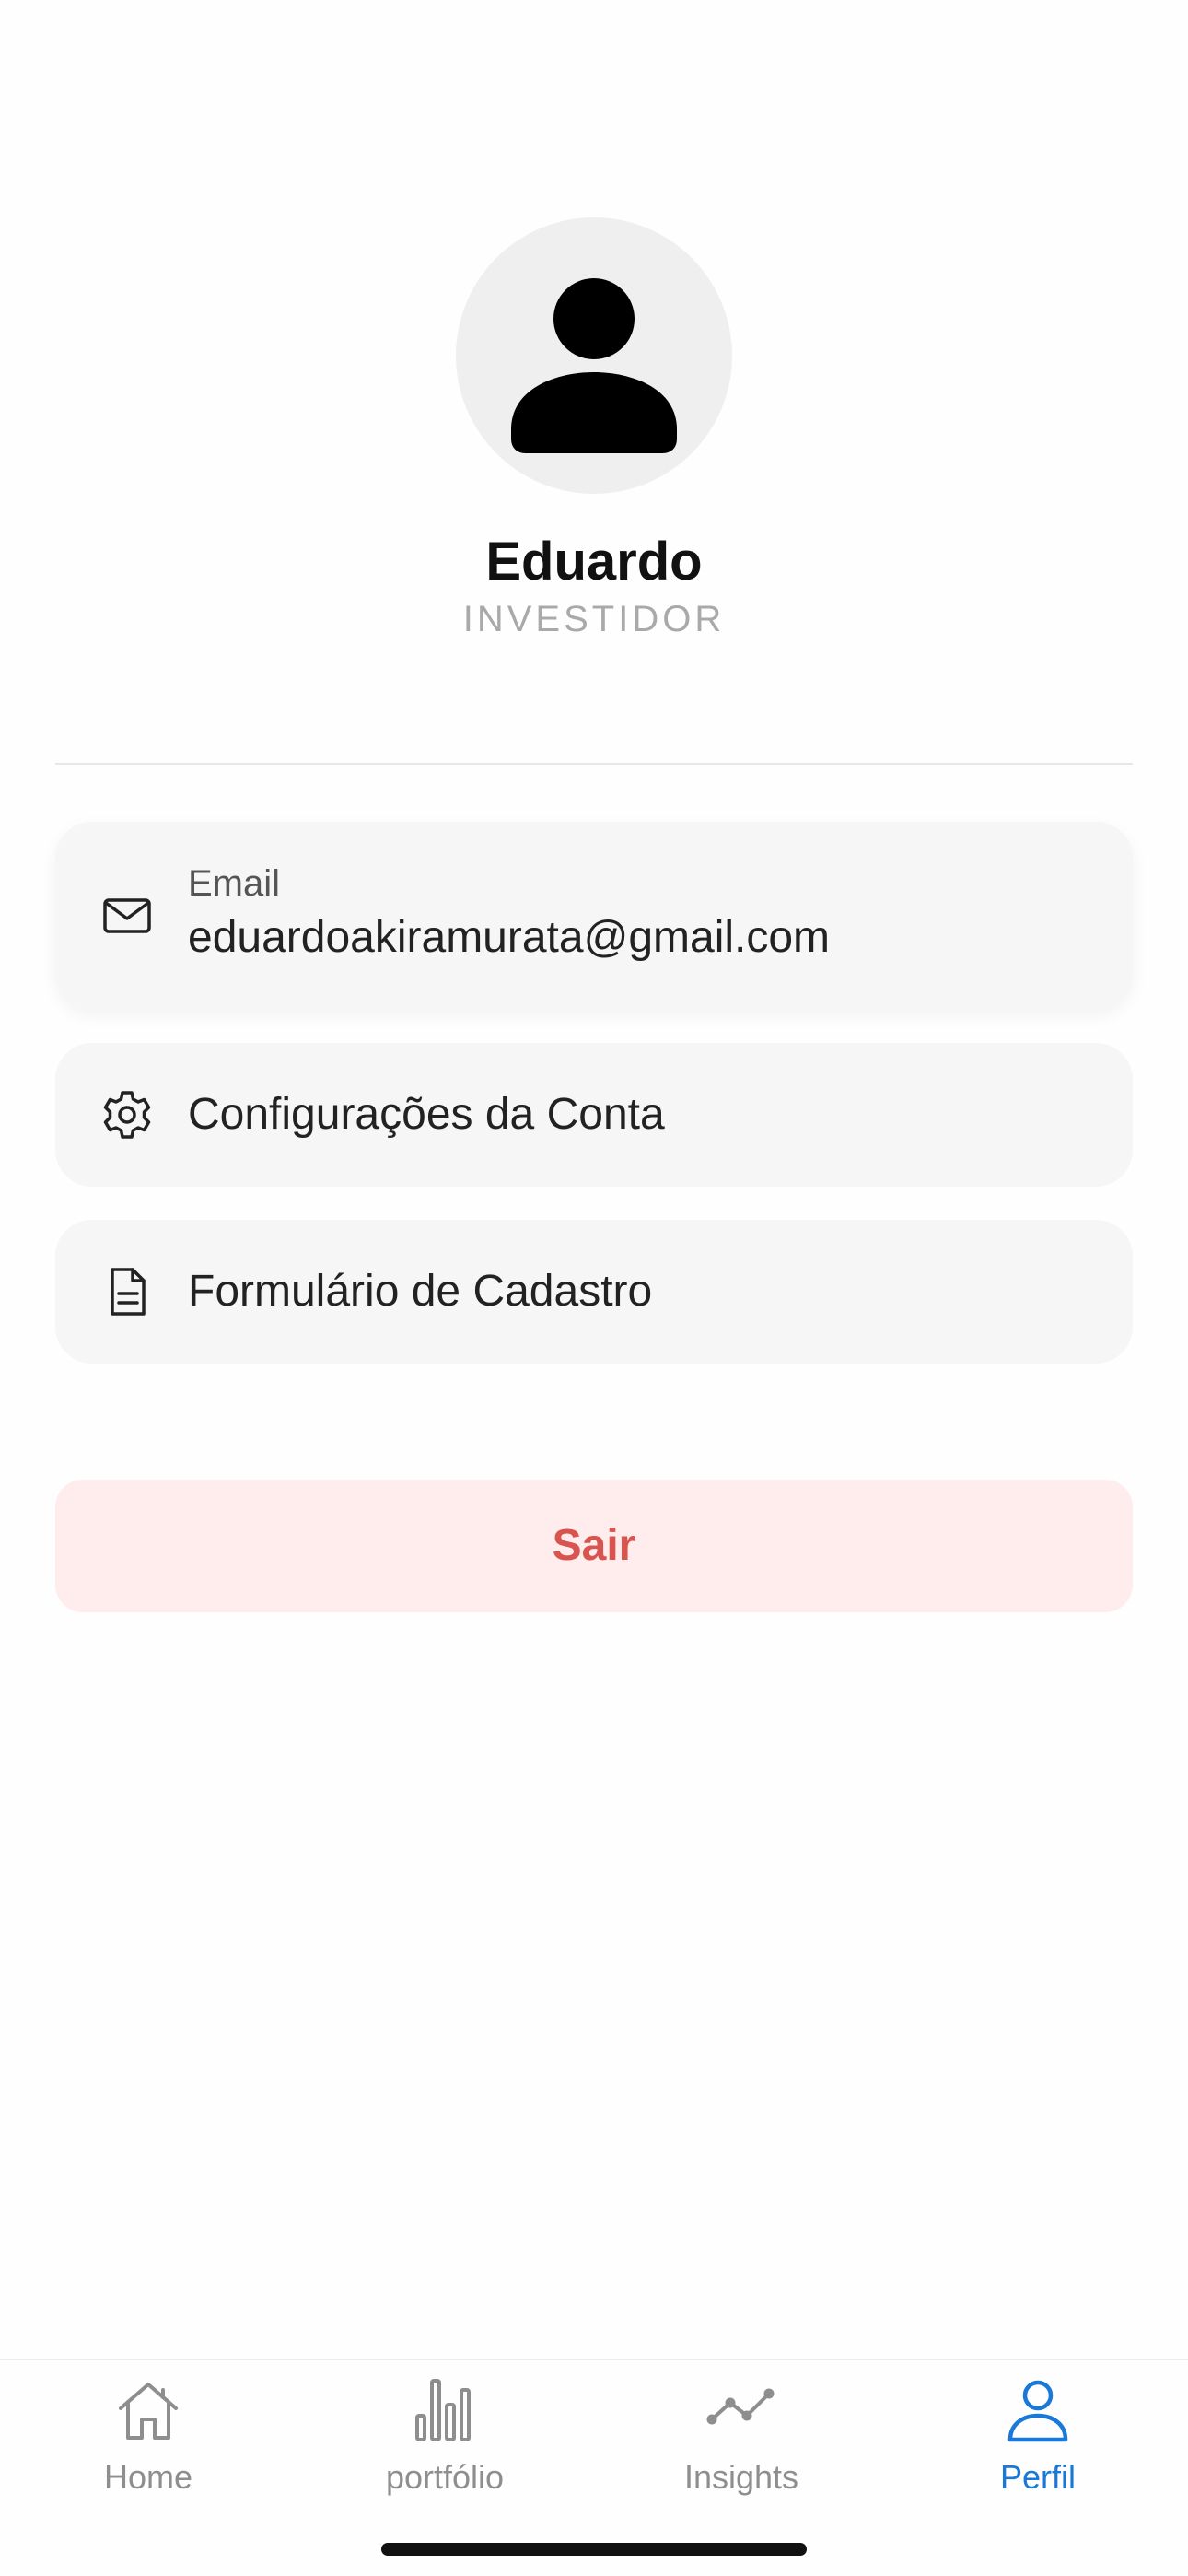  What do you see at coordinates (148, 2410) in the screenshot?
I see `home-icon` at bounding box center [148, 2410].